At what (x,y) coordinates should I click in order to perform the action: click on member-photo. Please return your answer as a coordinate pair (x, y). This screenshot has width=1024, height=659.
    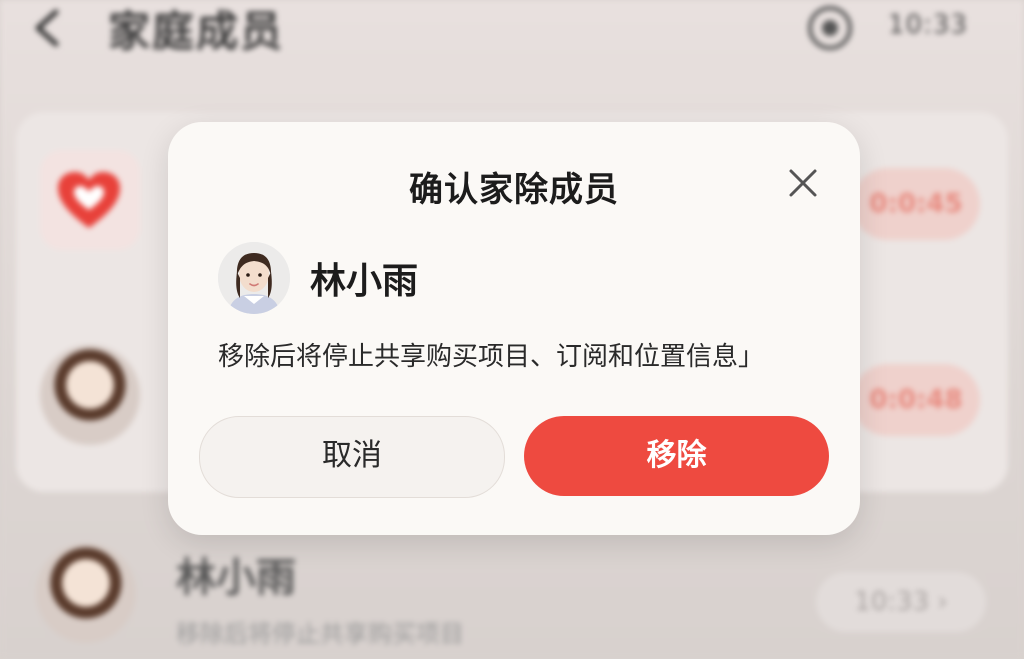
    Looking at the image, I should click on (254, 278).